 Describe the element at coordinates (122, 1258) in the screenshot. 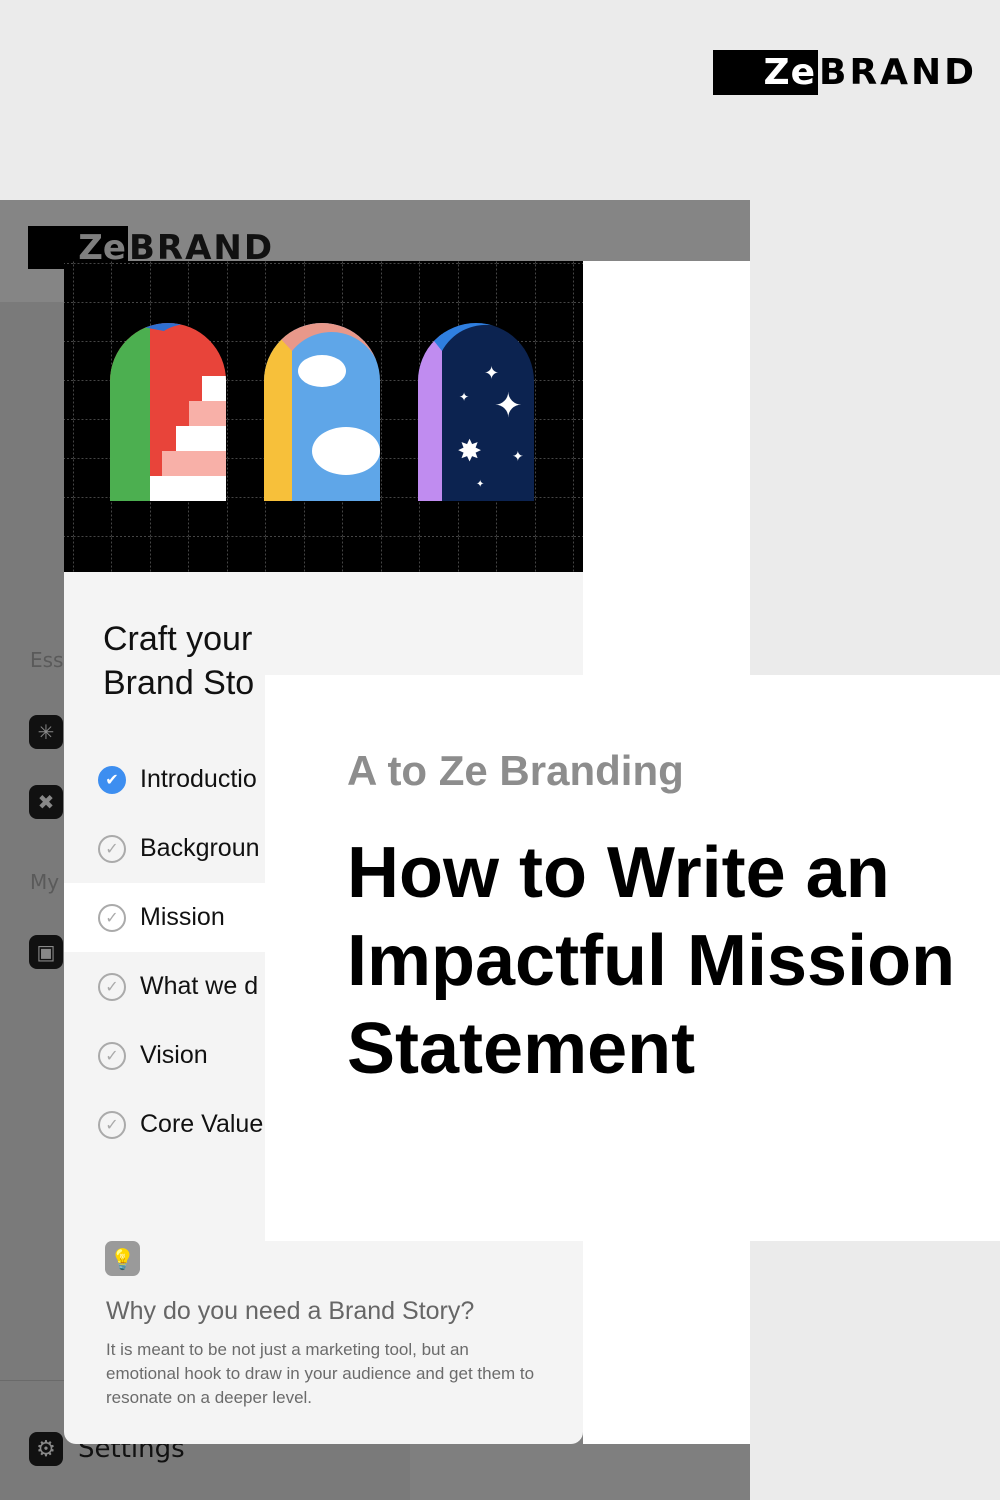

I see `lightbulb-icon: 💡` at that location.